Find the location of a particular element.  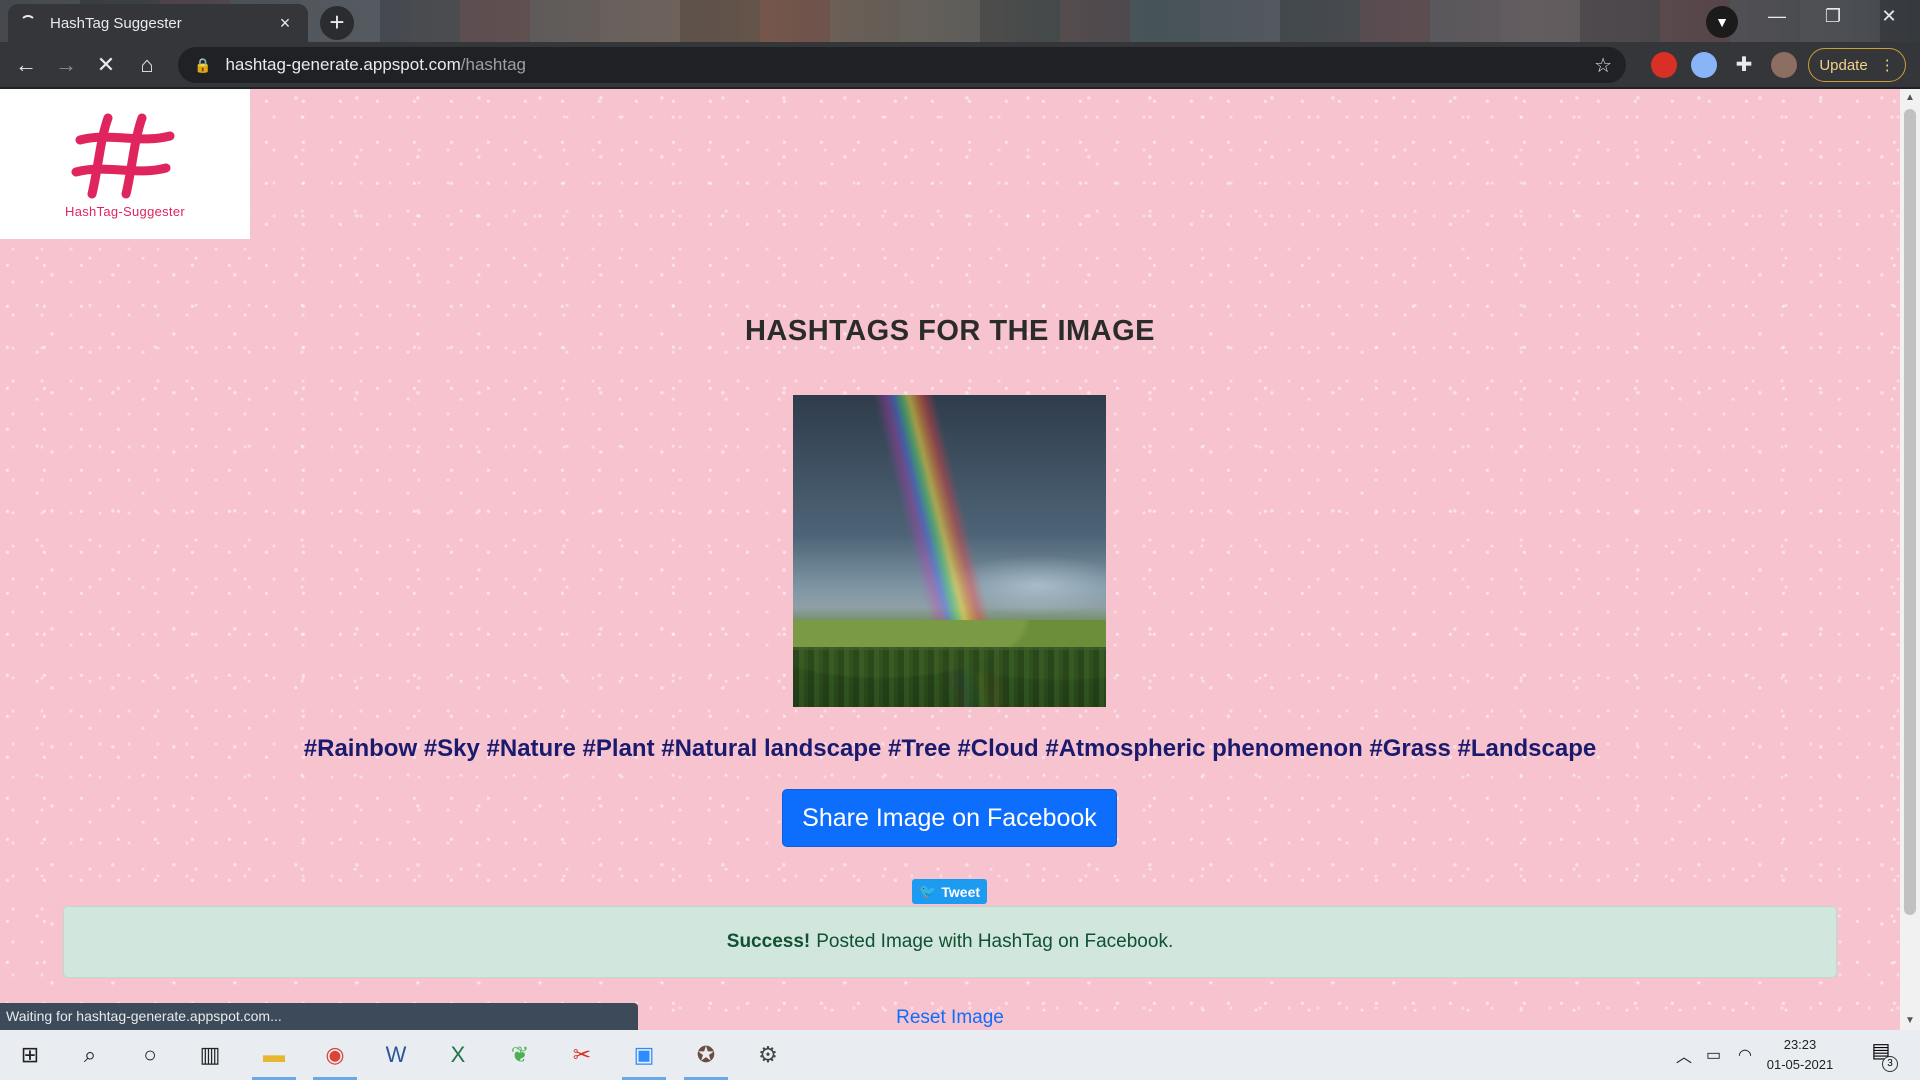

tab-strip: HashTag Suggester × + ▼ — ❐ ✕ is located at coordinates (960, 21).